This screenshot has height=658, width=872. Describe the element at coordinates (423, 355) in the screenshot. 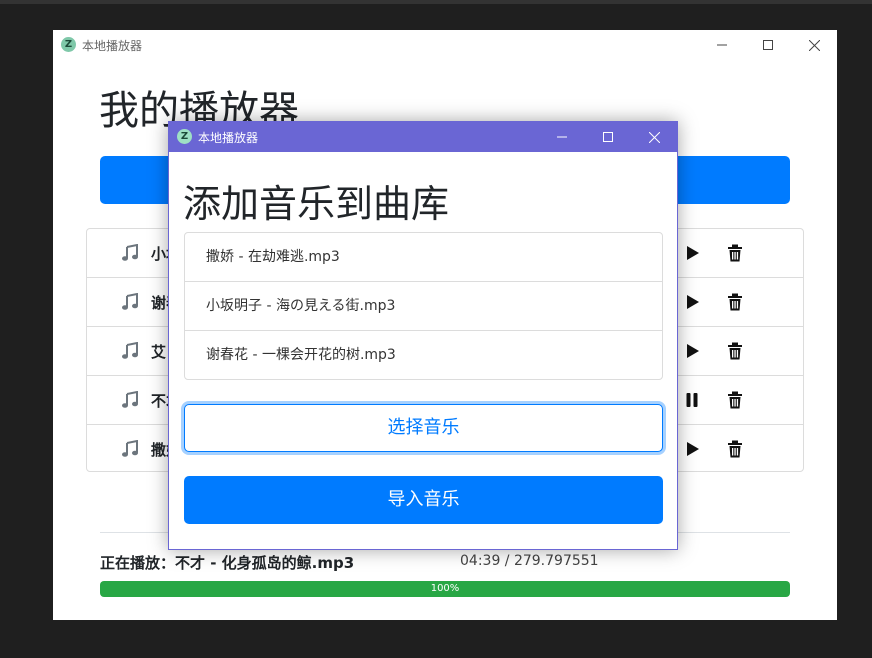

I see `file-item: 谢春花 - 一棵会开花的树.mp3` at that location.